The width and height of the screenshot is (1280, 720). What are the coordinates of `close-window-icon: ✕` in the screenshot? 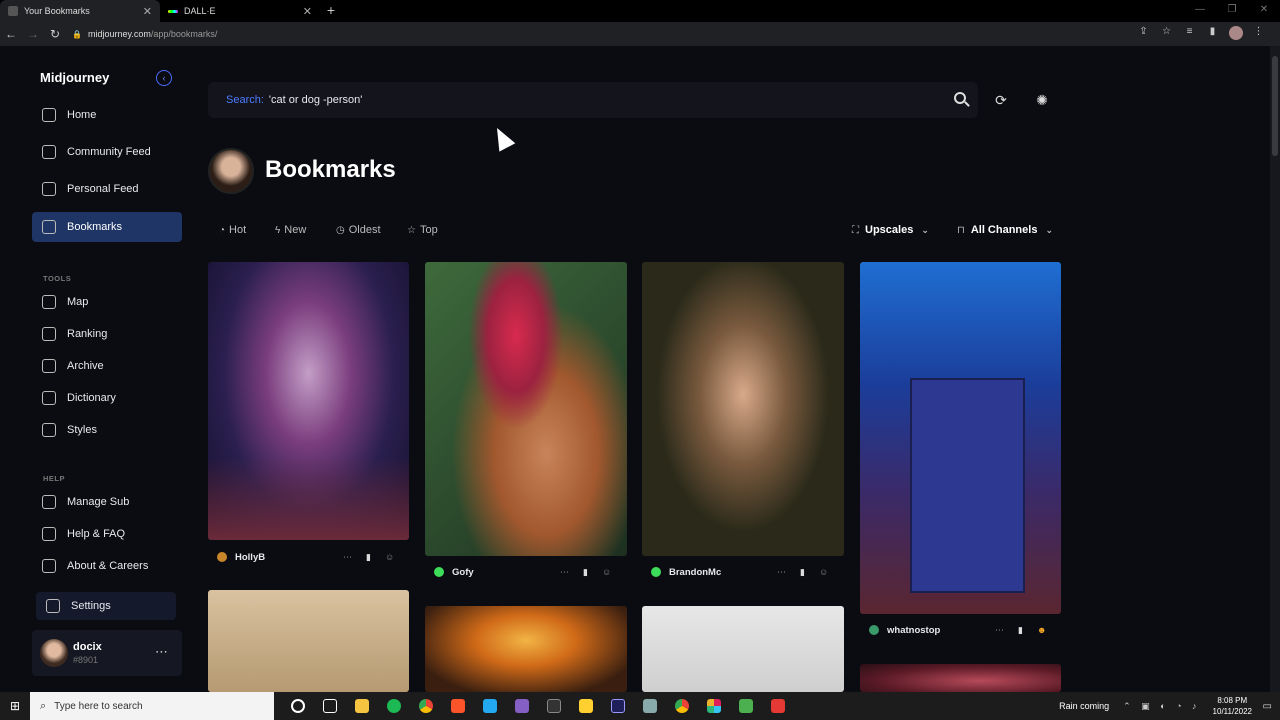 It's located at (1264, 10).